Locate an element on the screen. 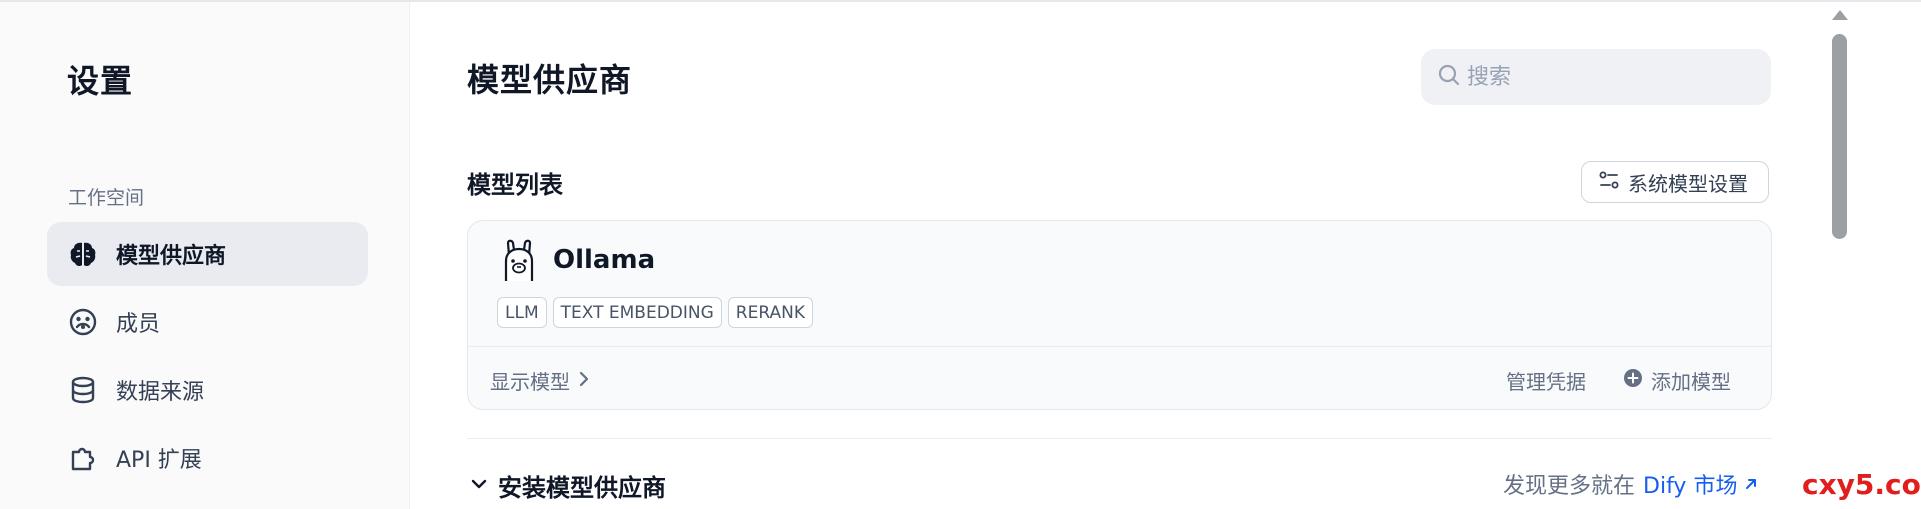 The width and height of the screenshot is (1921, 509). marketplace-link-label: Dify 市场 is located at coordinates (1690, 486).